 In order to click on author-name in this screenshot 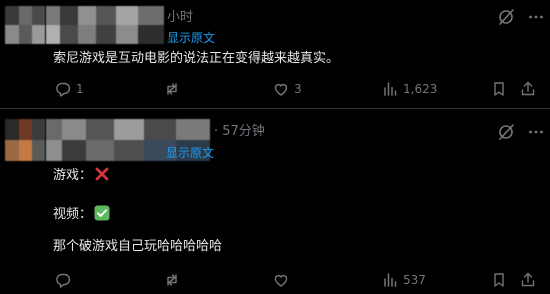, I will do `click(105, 25)`.